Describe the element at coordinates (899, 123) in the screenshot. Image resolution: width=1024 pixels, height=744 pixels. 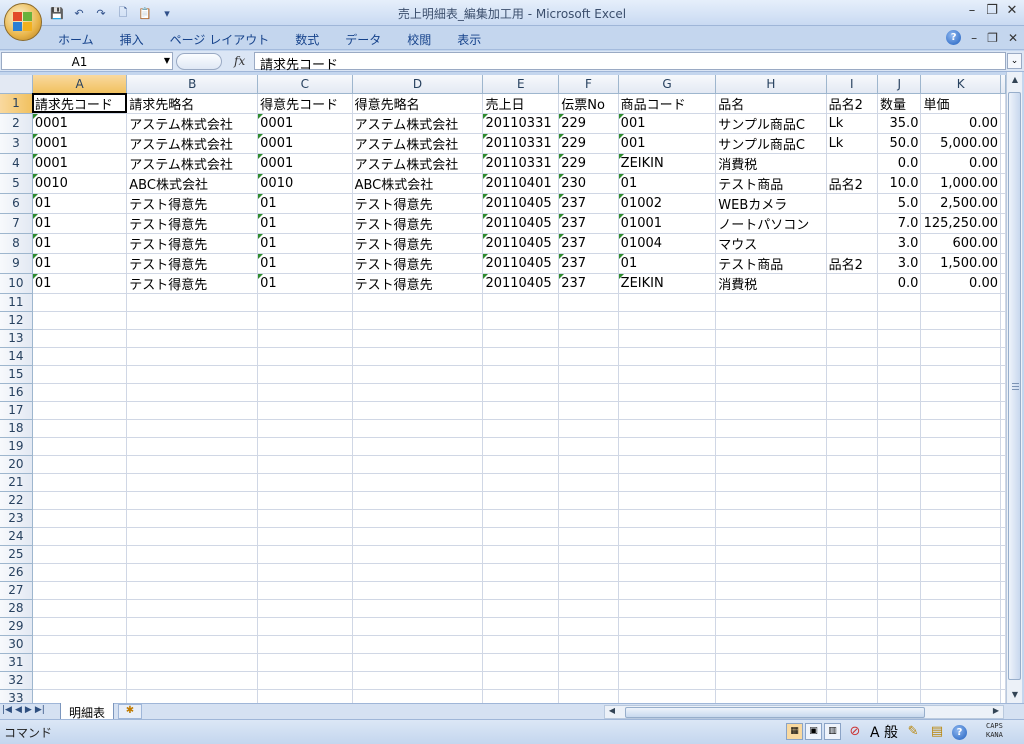
I see `cell: 35.0` at that location.